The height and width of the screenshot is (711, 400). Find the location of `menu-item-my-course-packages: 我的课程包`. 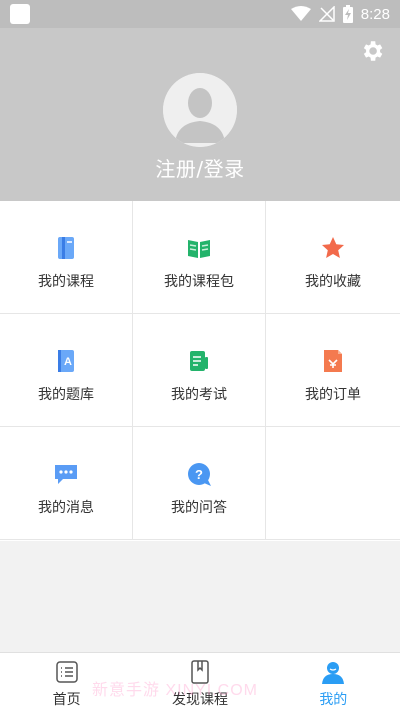

menu-item-my-course-packages: 我的课程包 is located at coordinates (199, 257).